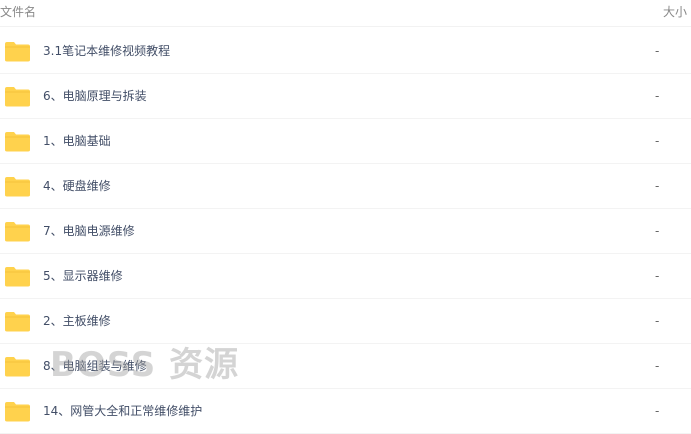 Image resolution: width=691 pixels, height=434 pixels. Describe the element at coordinates (77, 186) in the screenshot. I see `file-name: 4、硬盘维修` at that location.